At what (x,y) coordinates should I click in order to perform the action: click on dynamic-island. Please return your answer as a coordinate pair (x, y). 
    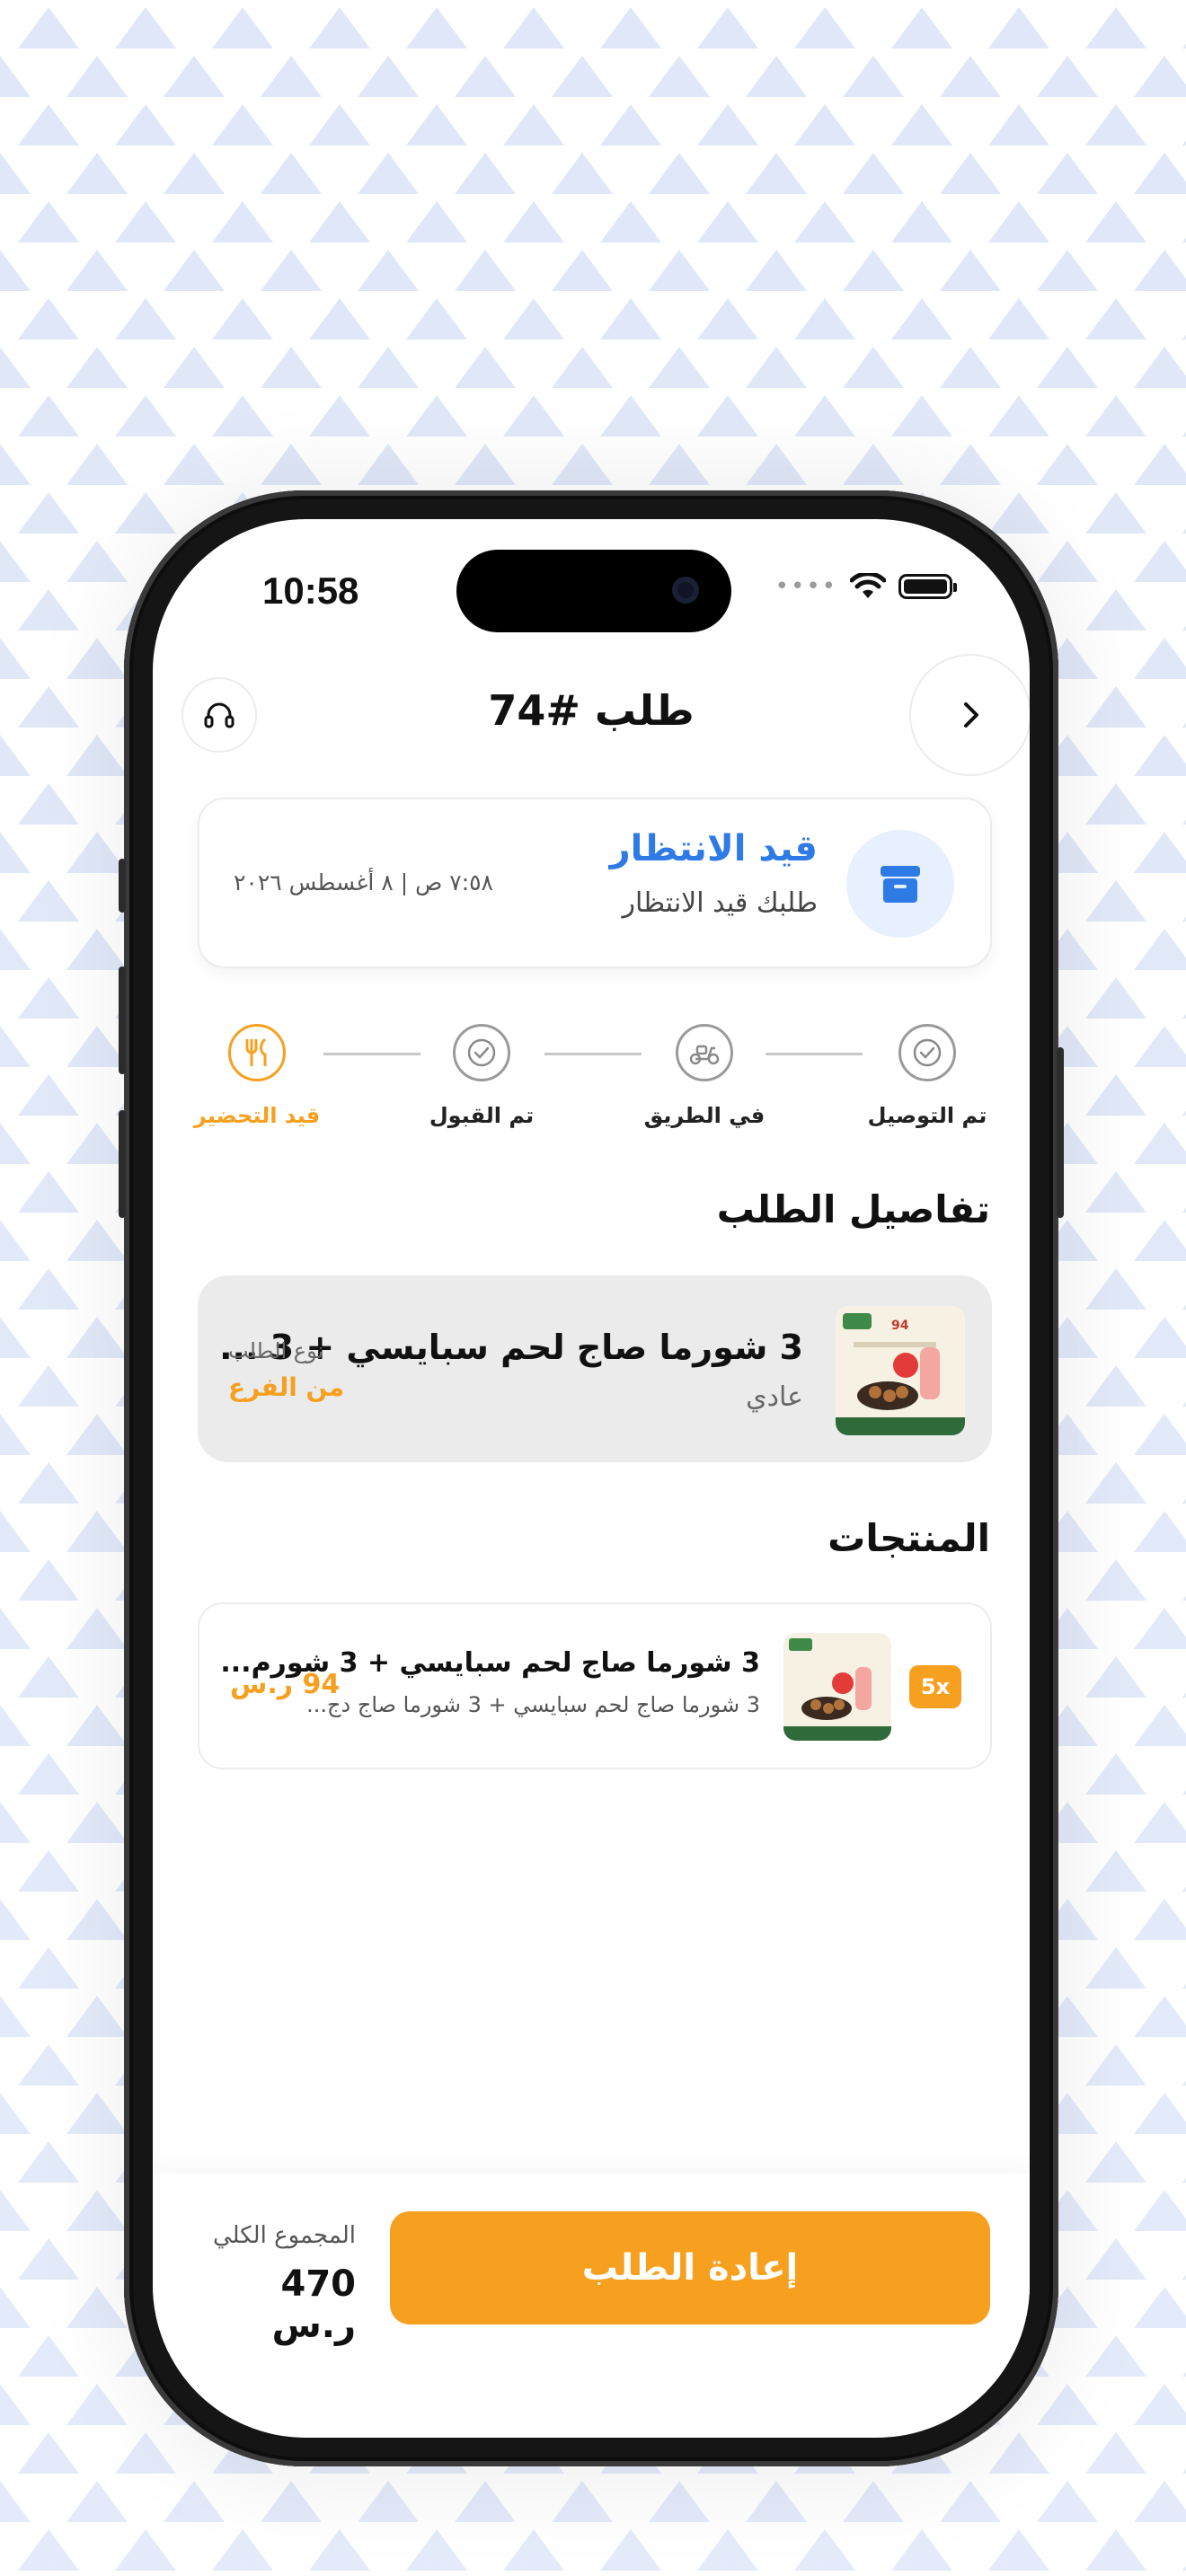
    Looking at the image, I should click on (593, 591).